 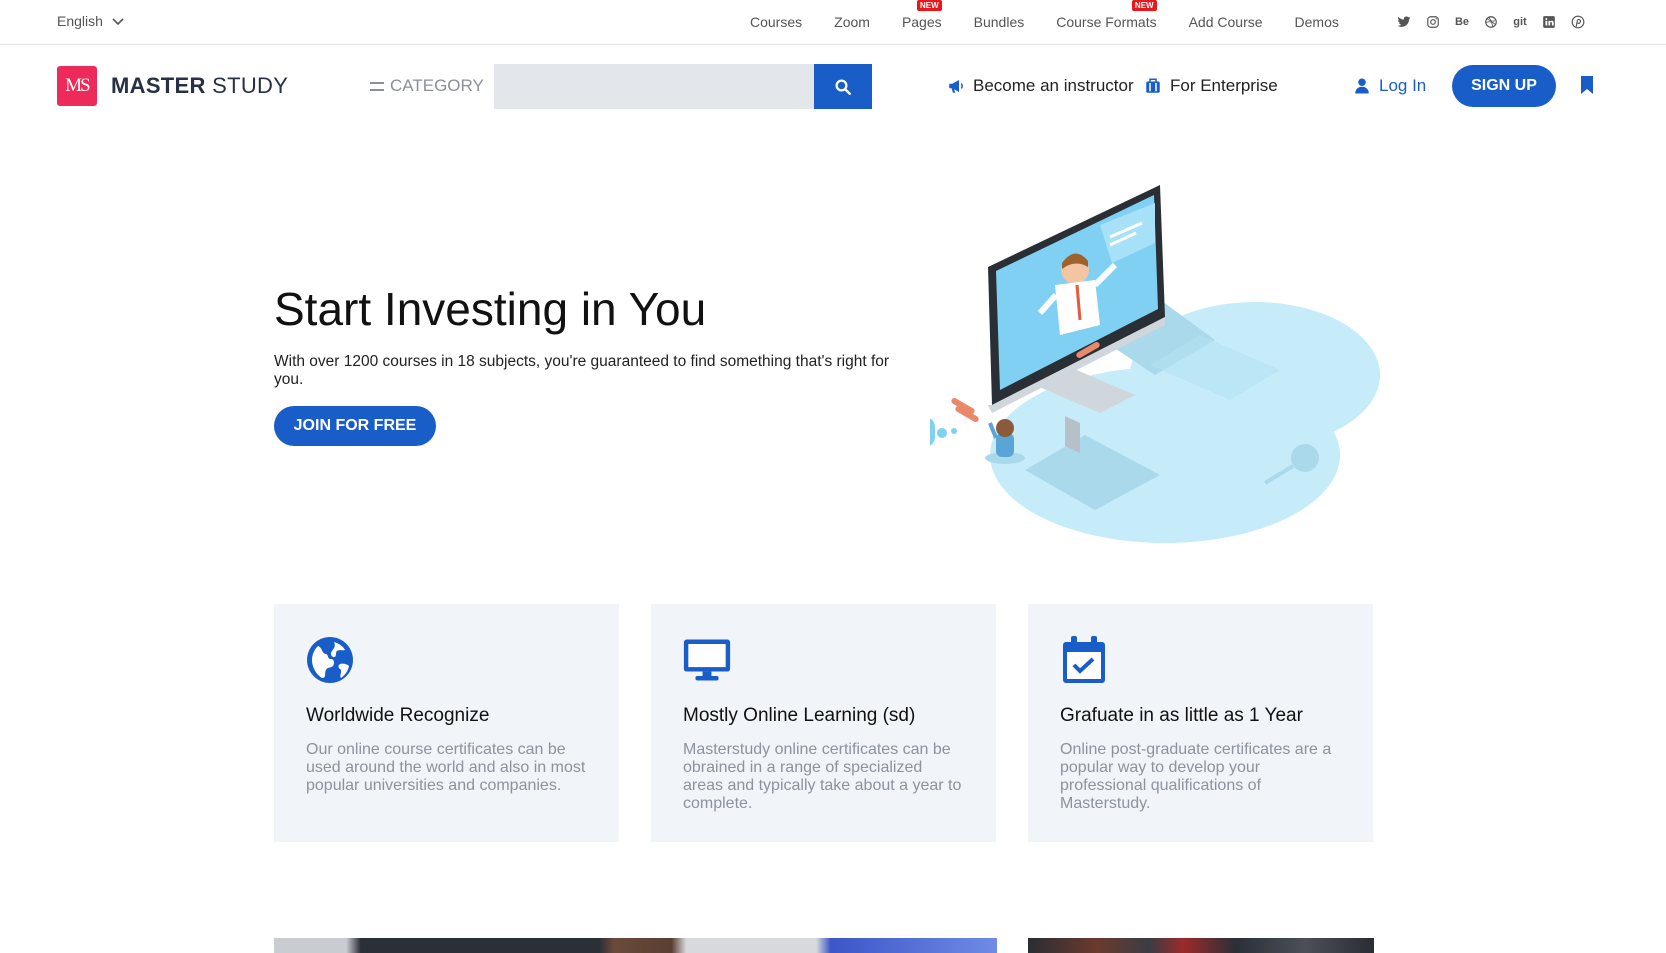 I want to click on social-links: Be git, so click(x=1491, y=22).